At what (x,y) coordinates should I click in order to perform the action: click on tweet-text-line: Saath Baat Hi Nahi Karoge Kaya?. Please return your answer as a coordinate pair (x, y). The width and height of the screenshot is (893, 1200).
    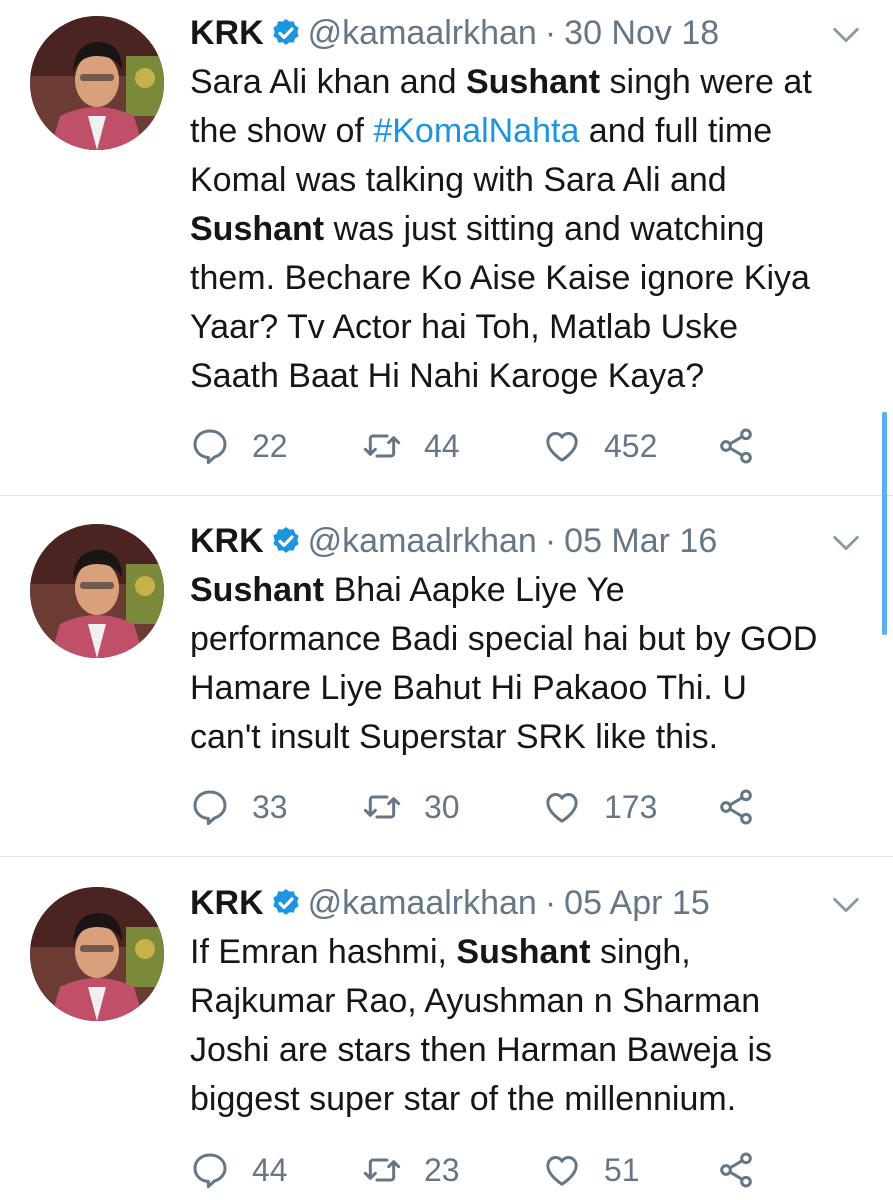
    Looking at the image, I should click on (535, 376).